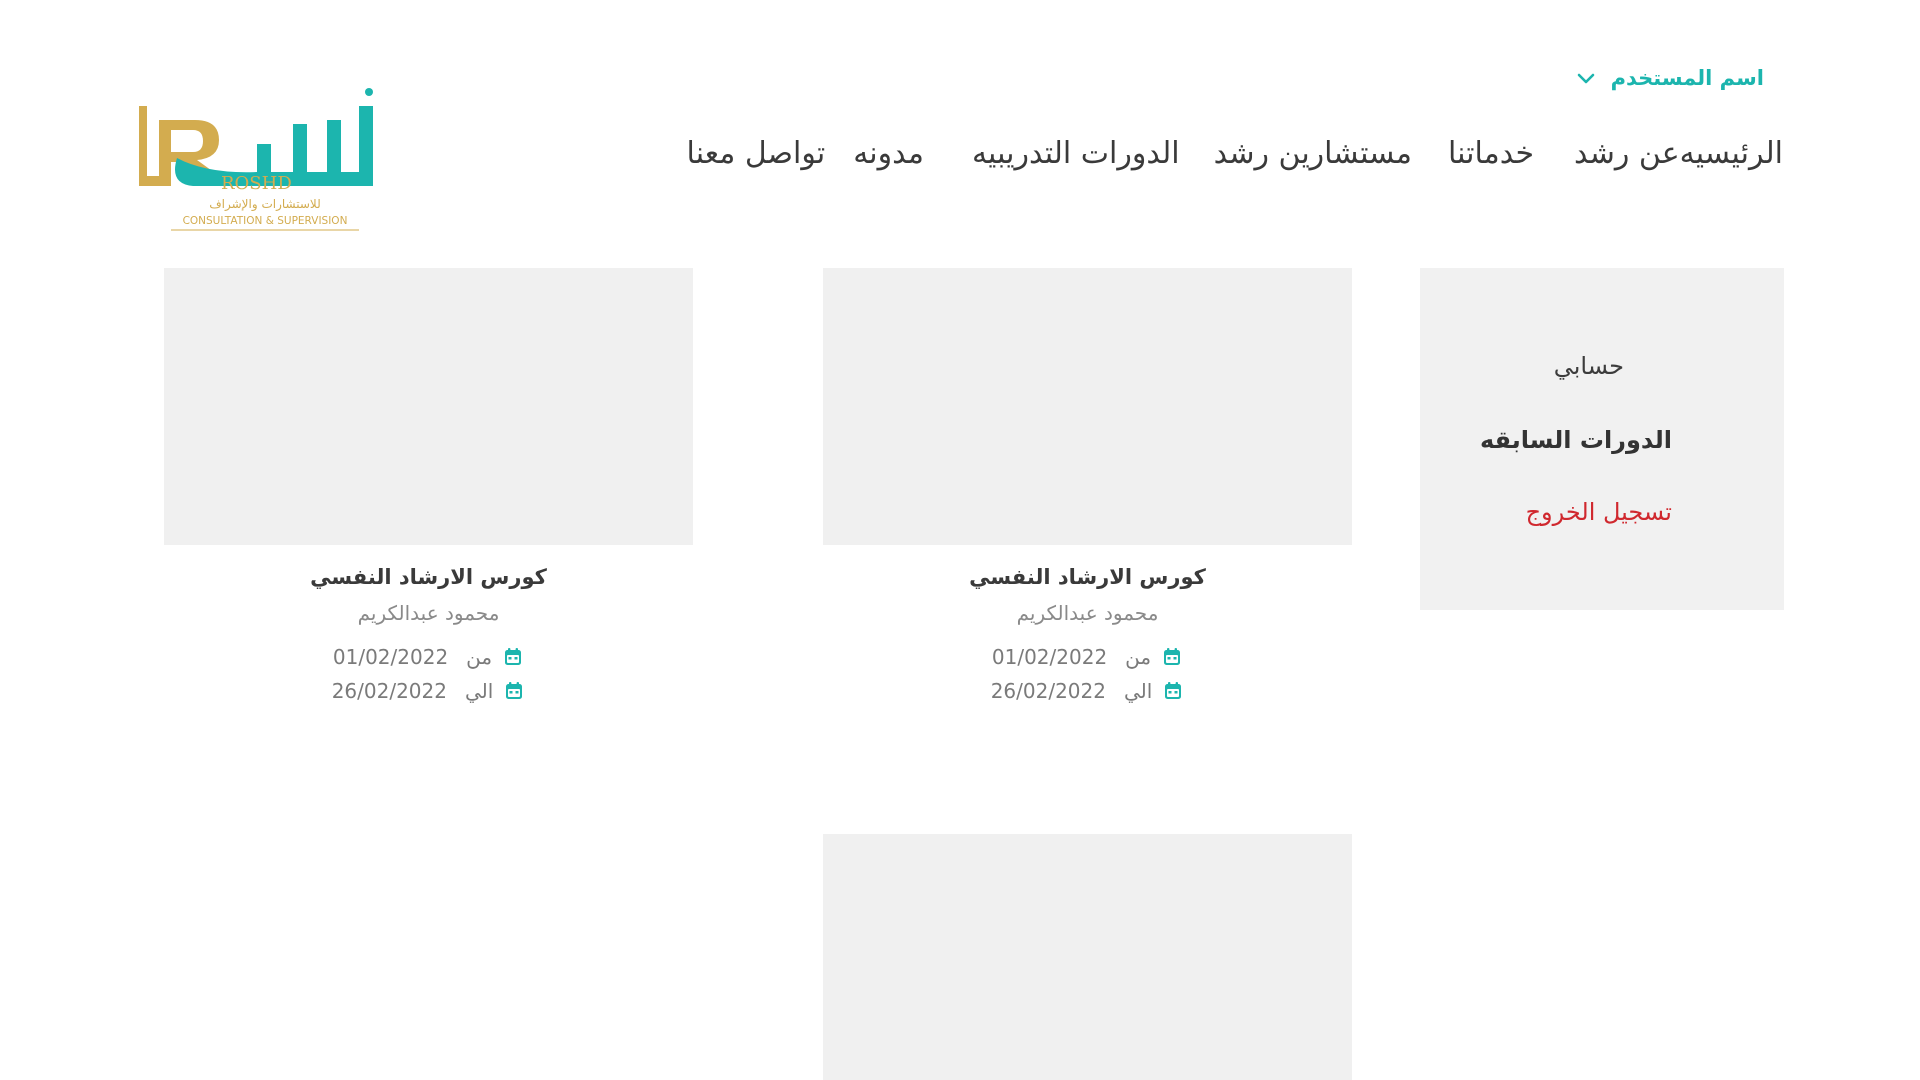  I want to click on user-menu-dropdown: اسم المستخدم, so click(1669, 78).